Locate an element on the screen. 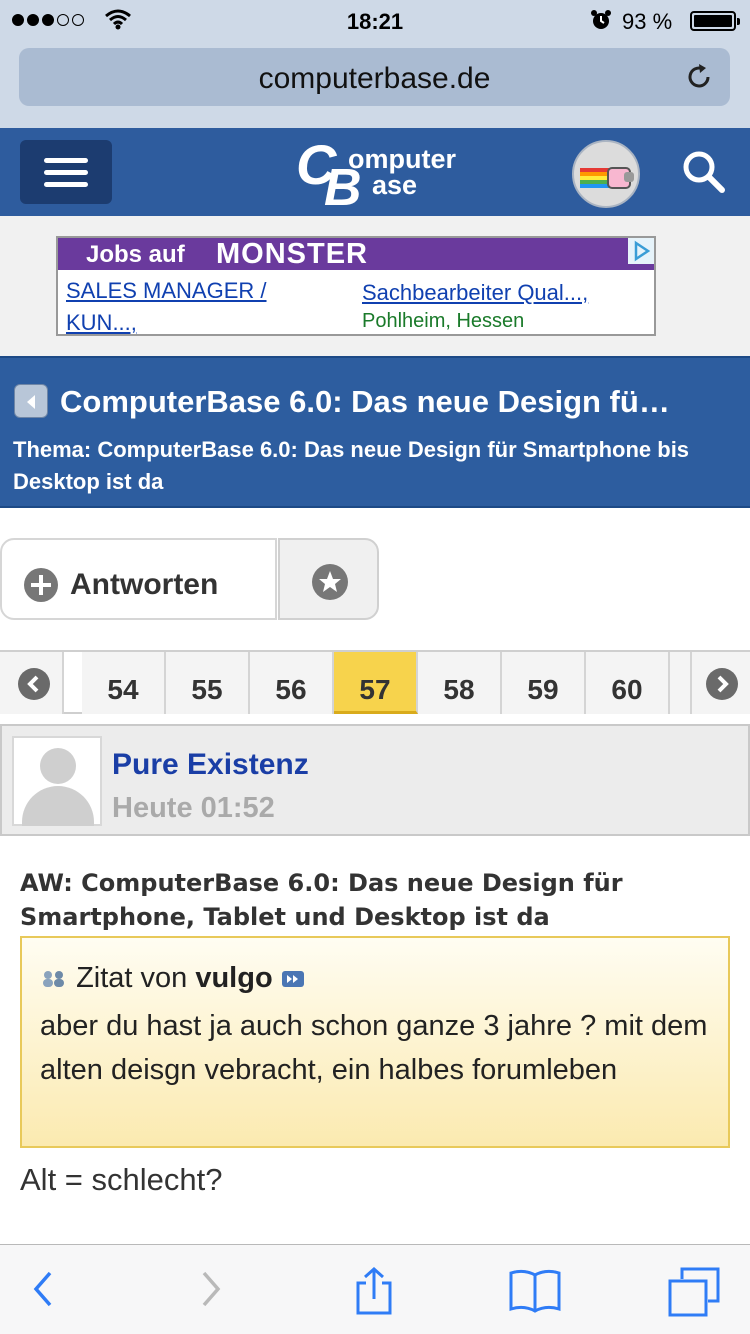  browser-url-area: computerbase.de is located at coordinates (375, 84).